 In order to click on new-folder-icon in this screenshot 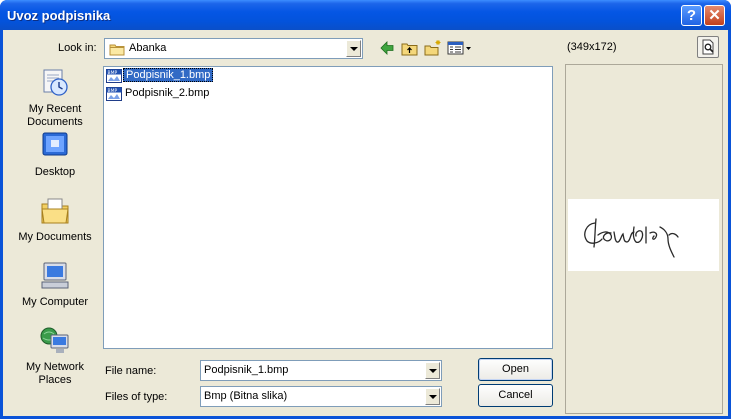, I will do `click(433, 48)`.